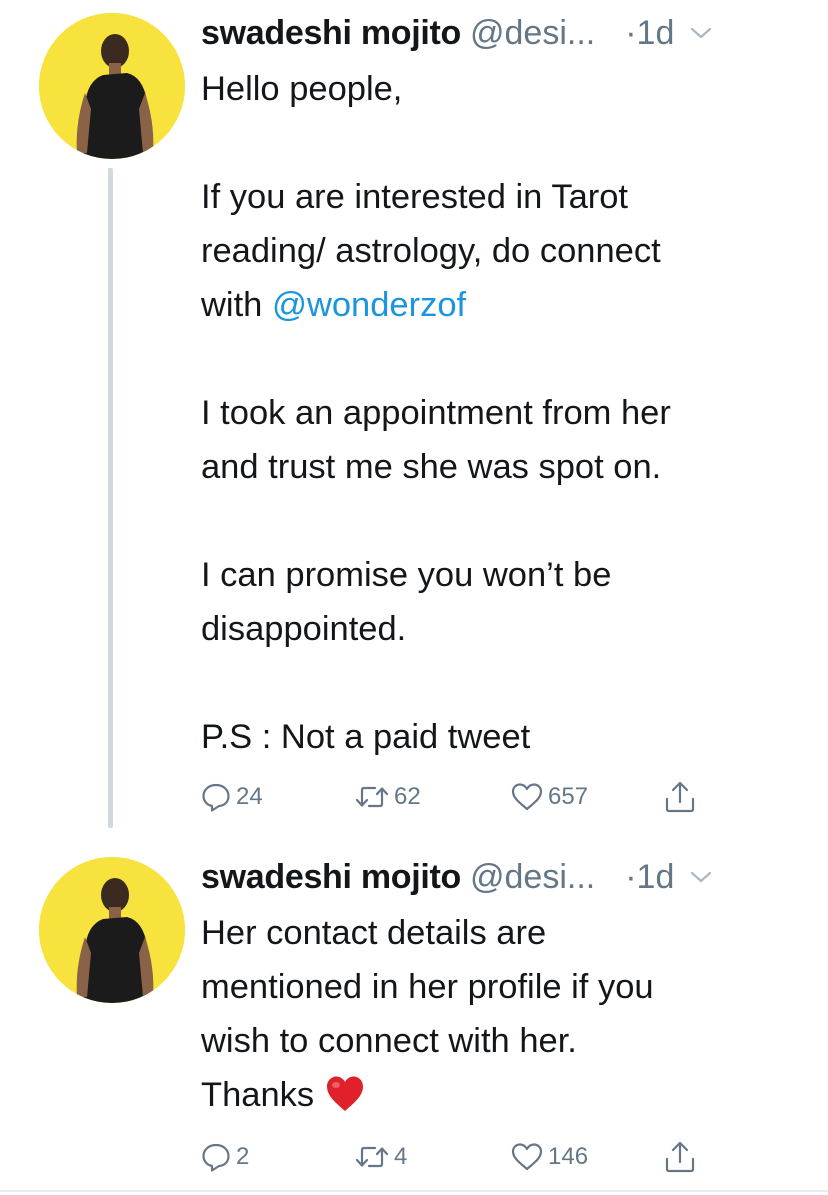  I want to click on text-line: Her contact details are, so click(374, 933).